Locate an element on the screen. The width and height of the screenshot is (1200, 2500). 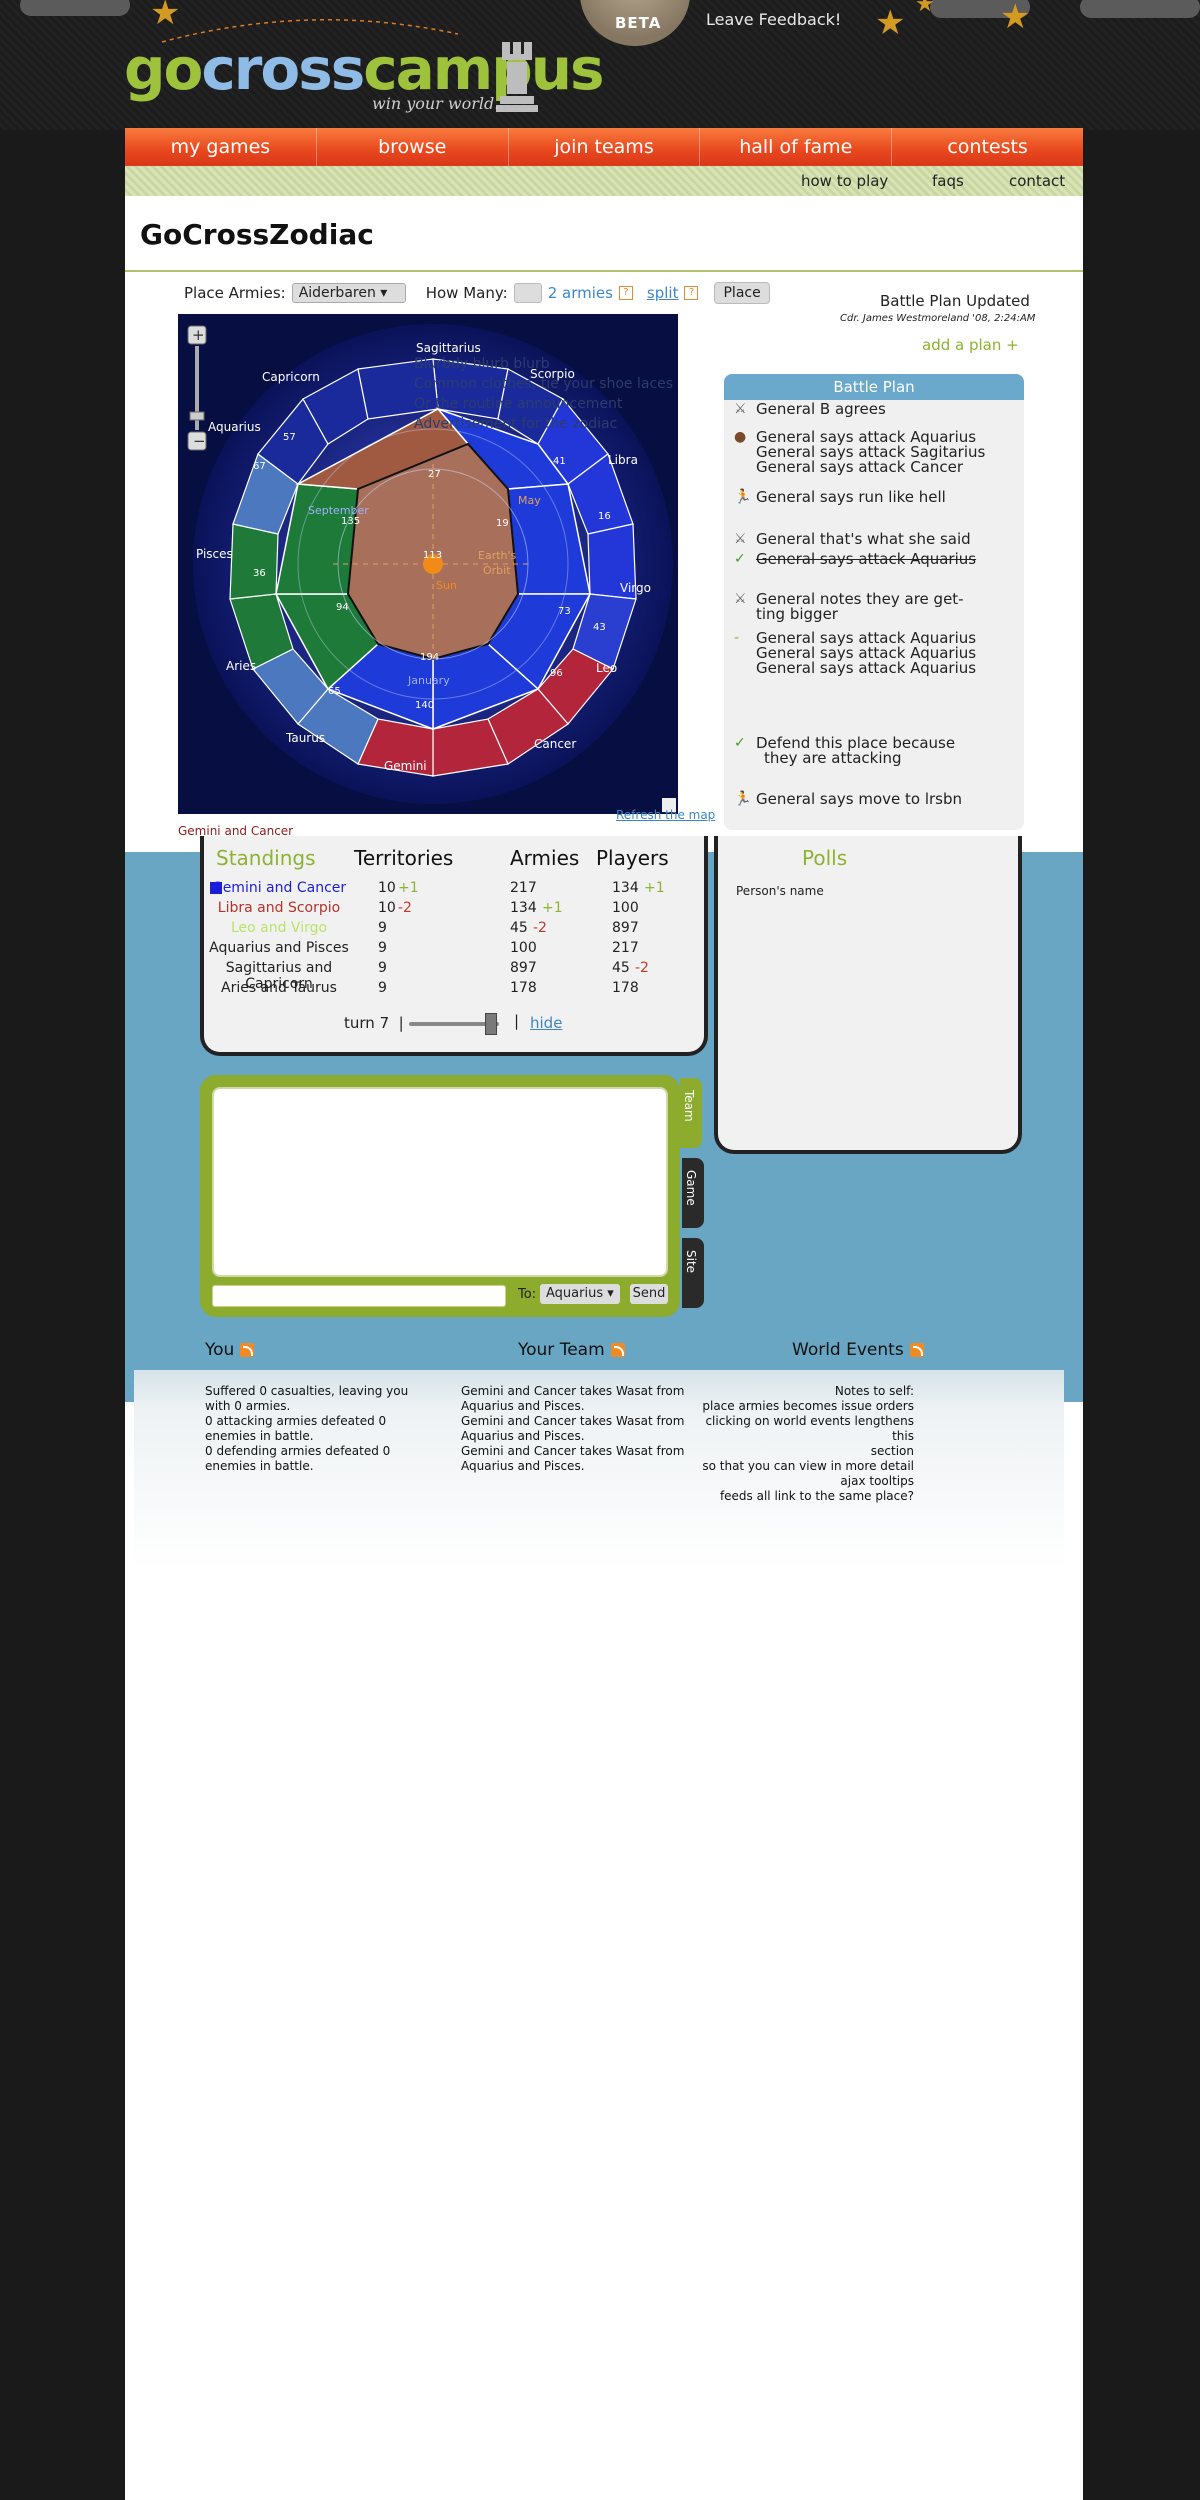
players-header: Players is located at coordinates (632, 858).